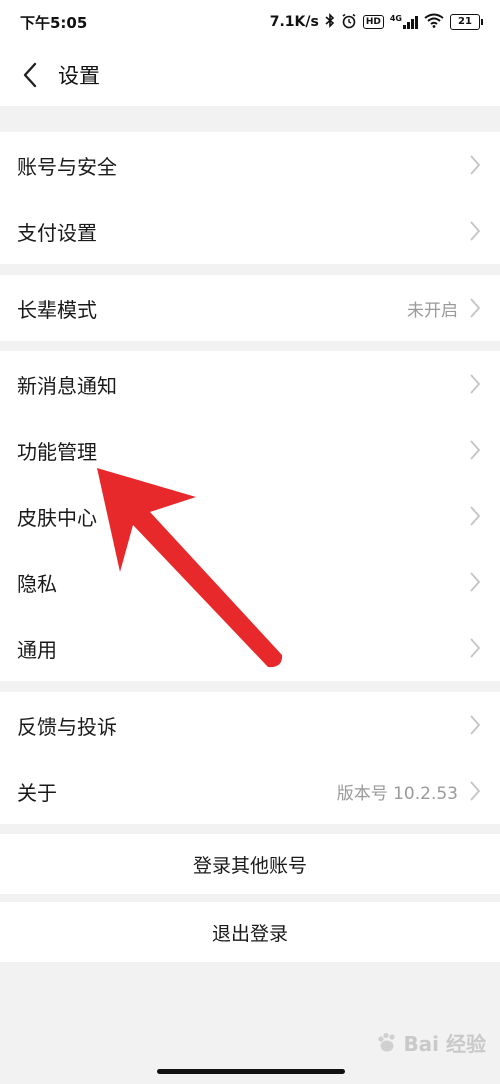 The height and width of the screenshot is (1084, 500). What do you see at coordinates (395, 18) in the screenshot?
I see `network-type-label: 4G` at bounding box center [395, 18].